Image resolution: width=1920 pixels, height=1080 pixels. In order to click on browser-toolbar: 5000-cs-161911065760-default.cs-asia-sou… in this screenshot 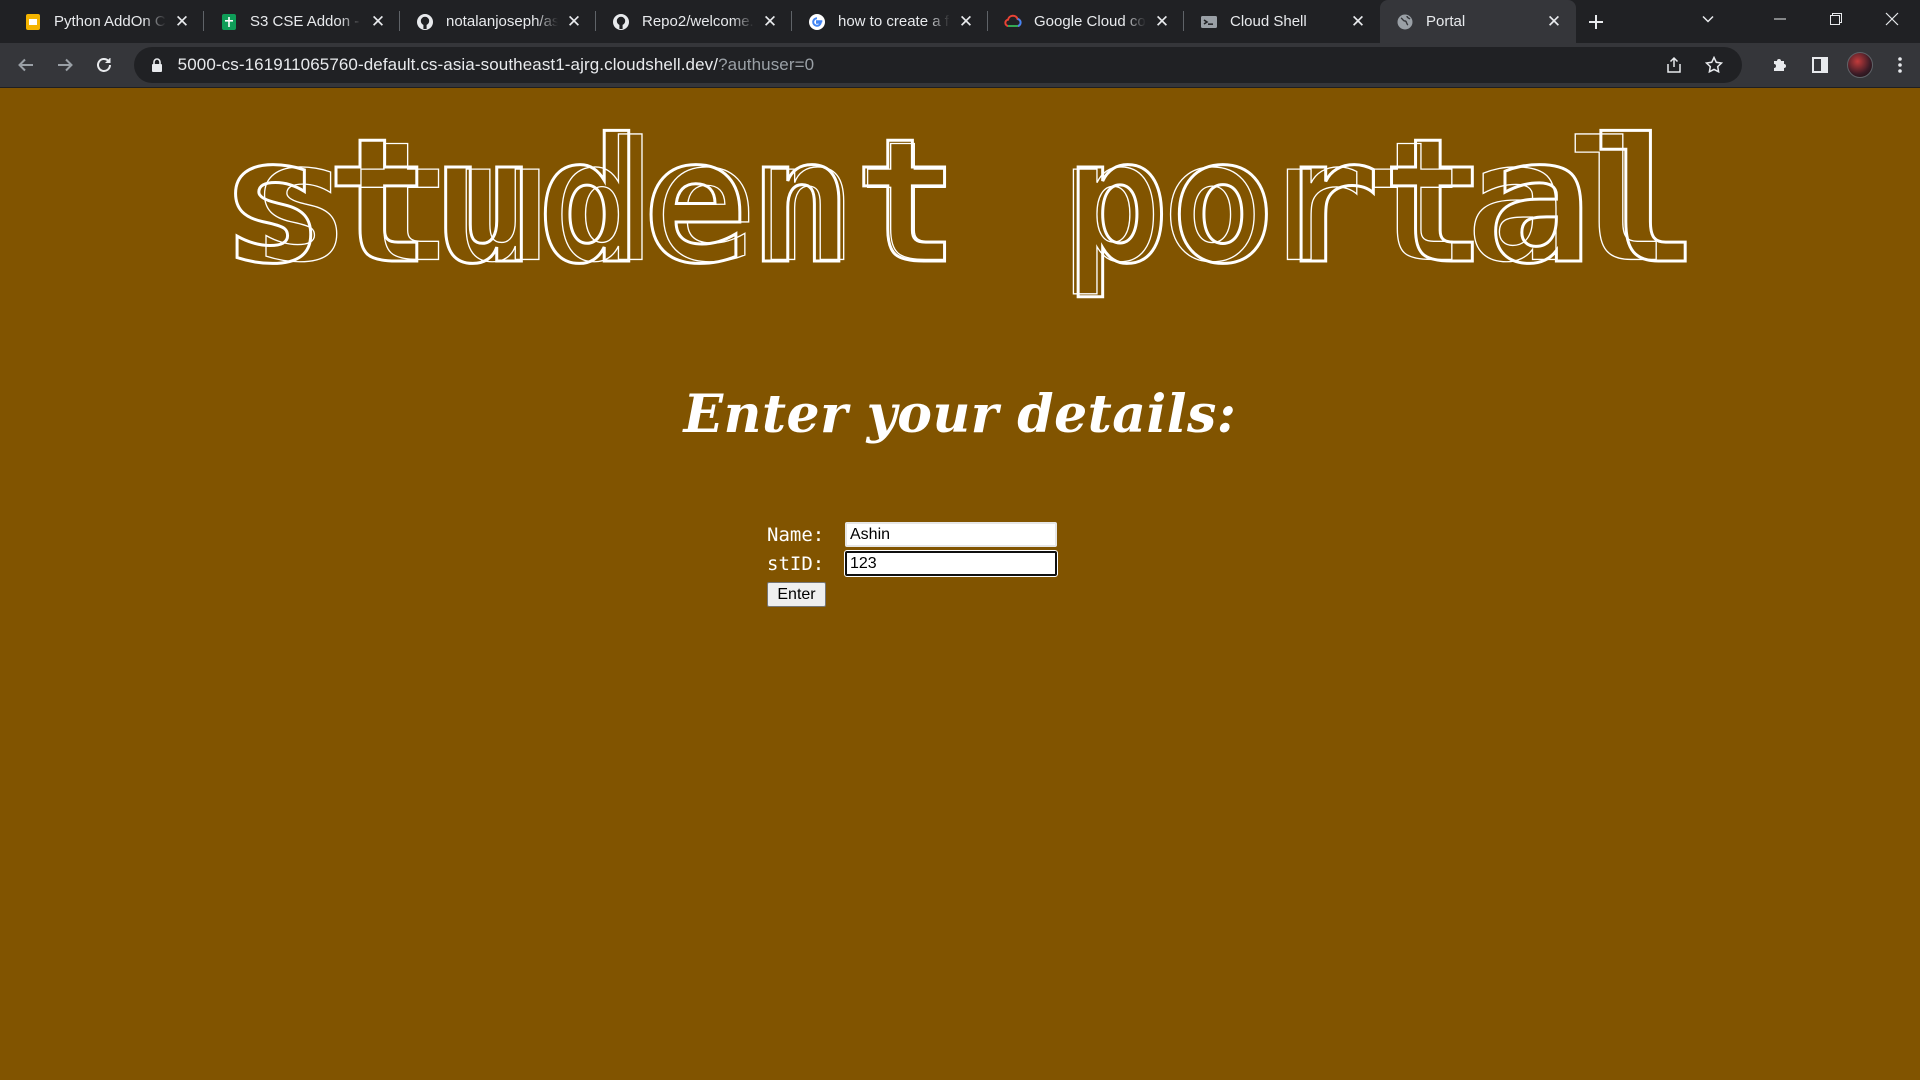, I will do `click(960, 65)`.